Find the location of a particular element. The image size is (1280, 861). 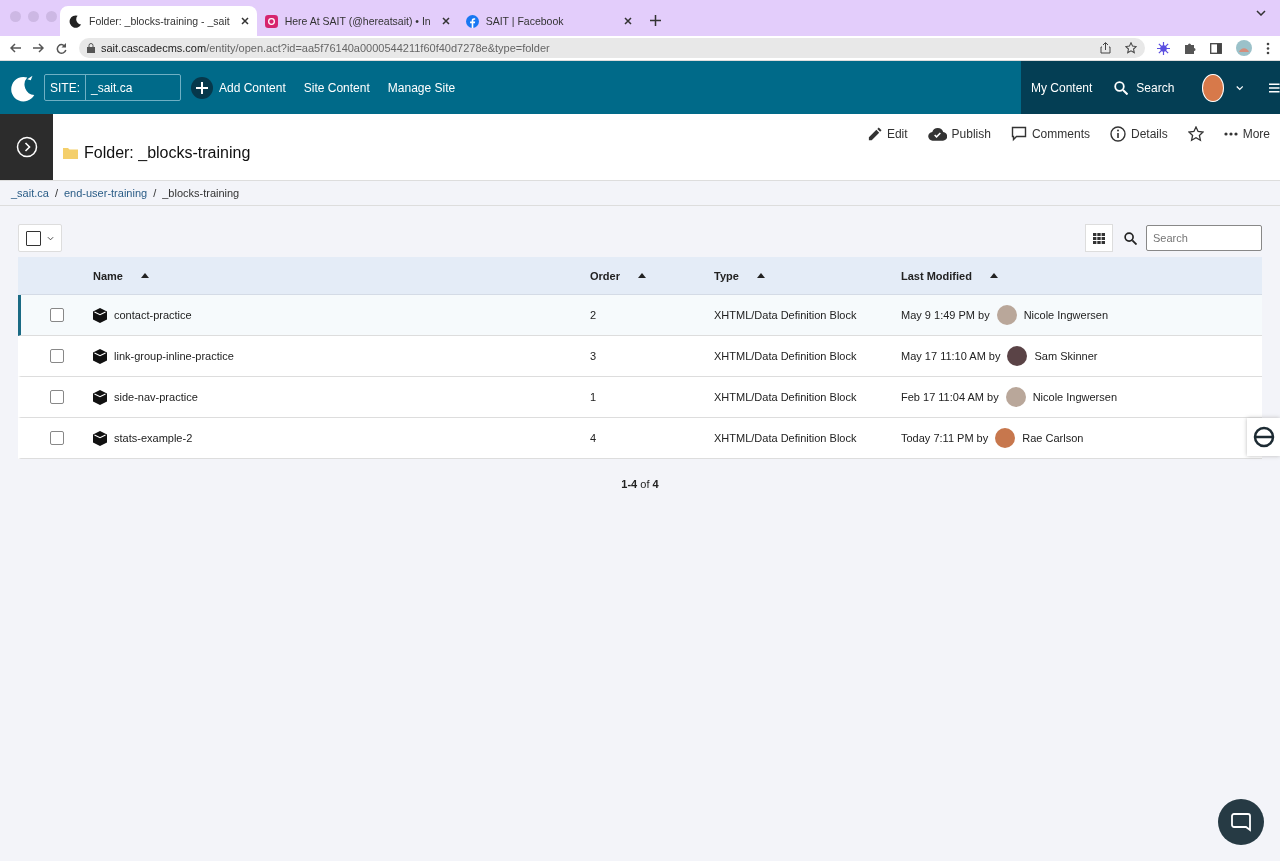

more-action: More is located at coordinates (1246, 134).